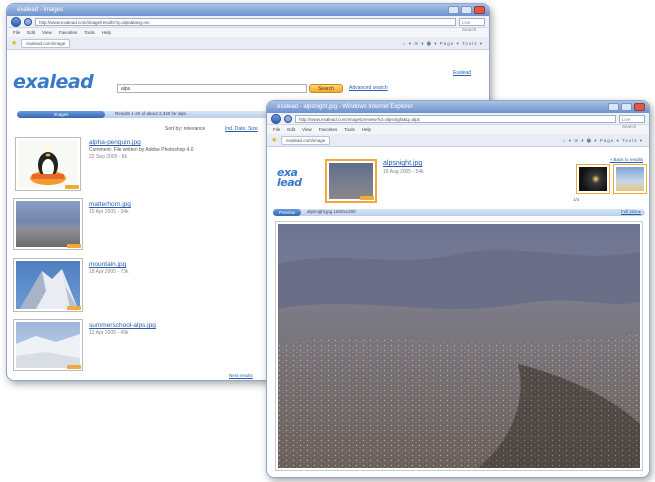 This screenshot has width=655, height=482. Describe the element at coordinates (185, 129) in the screenshot. I see `sort-label: Sort by: relevance` at that location.